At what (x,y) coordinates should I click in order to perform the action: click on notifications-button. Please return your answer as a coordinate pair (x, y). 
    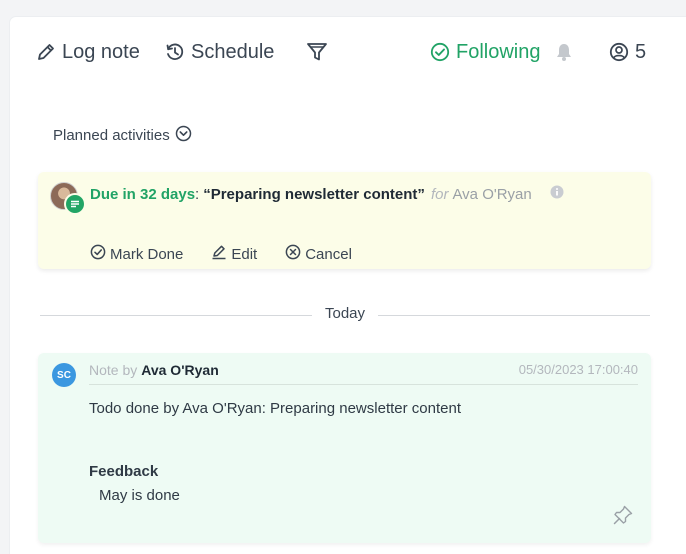
    Looking at the image, I should click on (564, 52).